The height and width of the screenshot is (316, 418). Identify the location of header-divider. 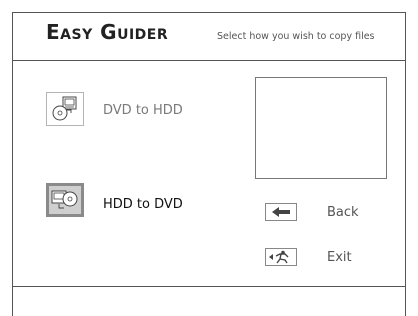
(209, 60).